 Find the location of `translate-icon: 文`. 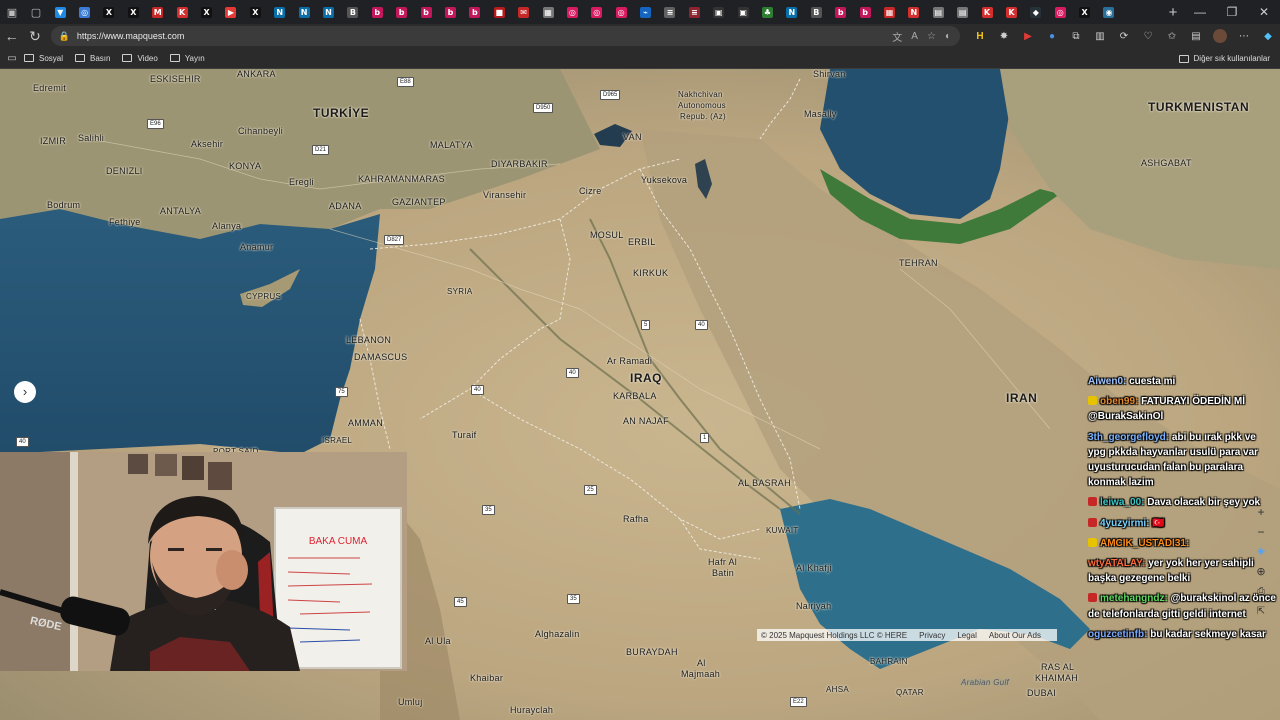

translate-icon: 文 is located at coordinates (897, 36).